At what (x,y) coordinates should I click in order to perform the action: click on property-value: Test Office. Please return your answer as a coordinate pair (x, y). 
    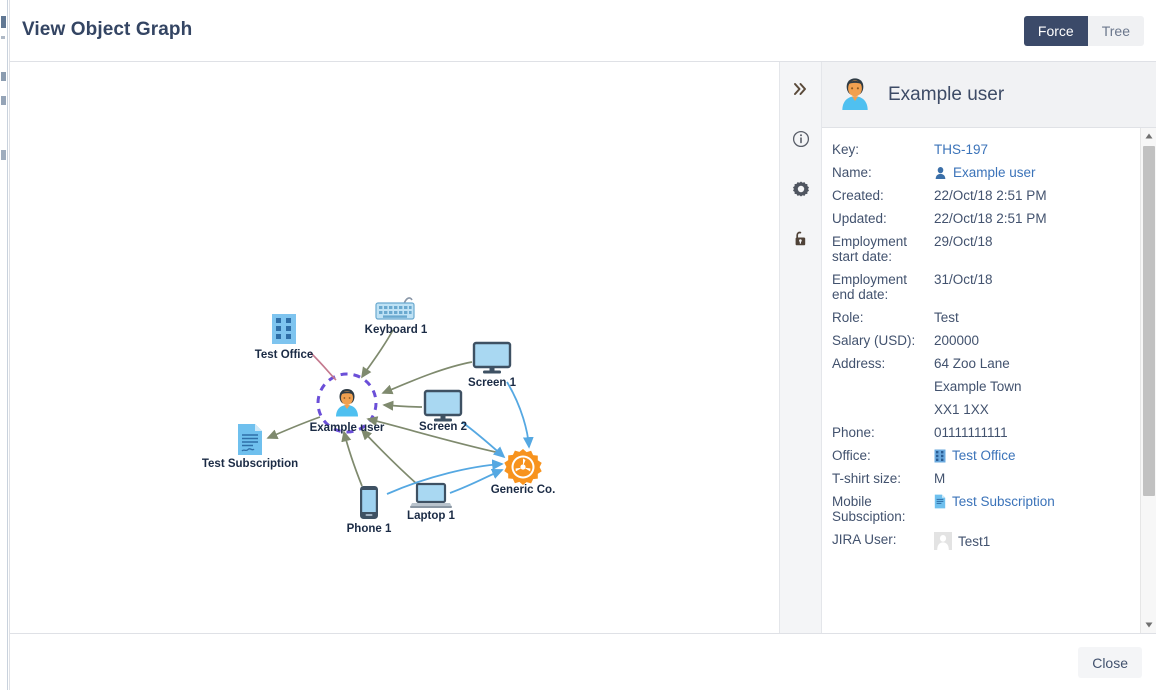
    Looking at the image, I should click on (1045, 455).